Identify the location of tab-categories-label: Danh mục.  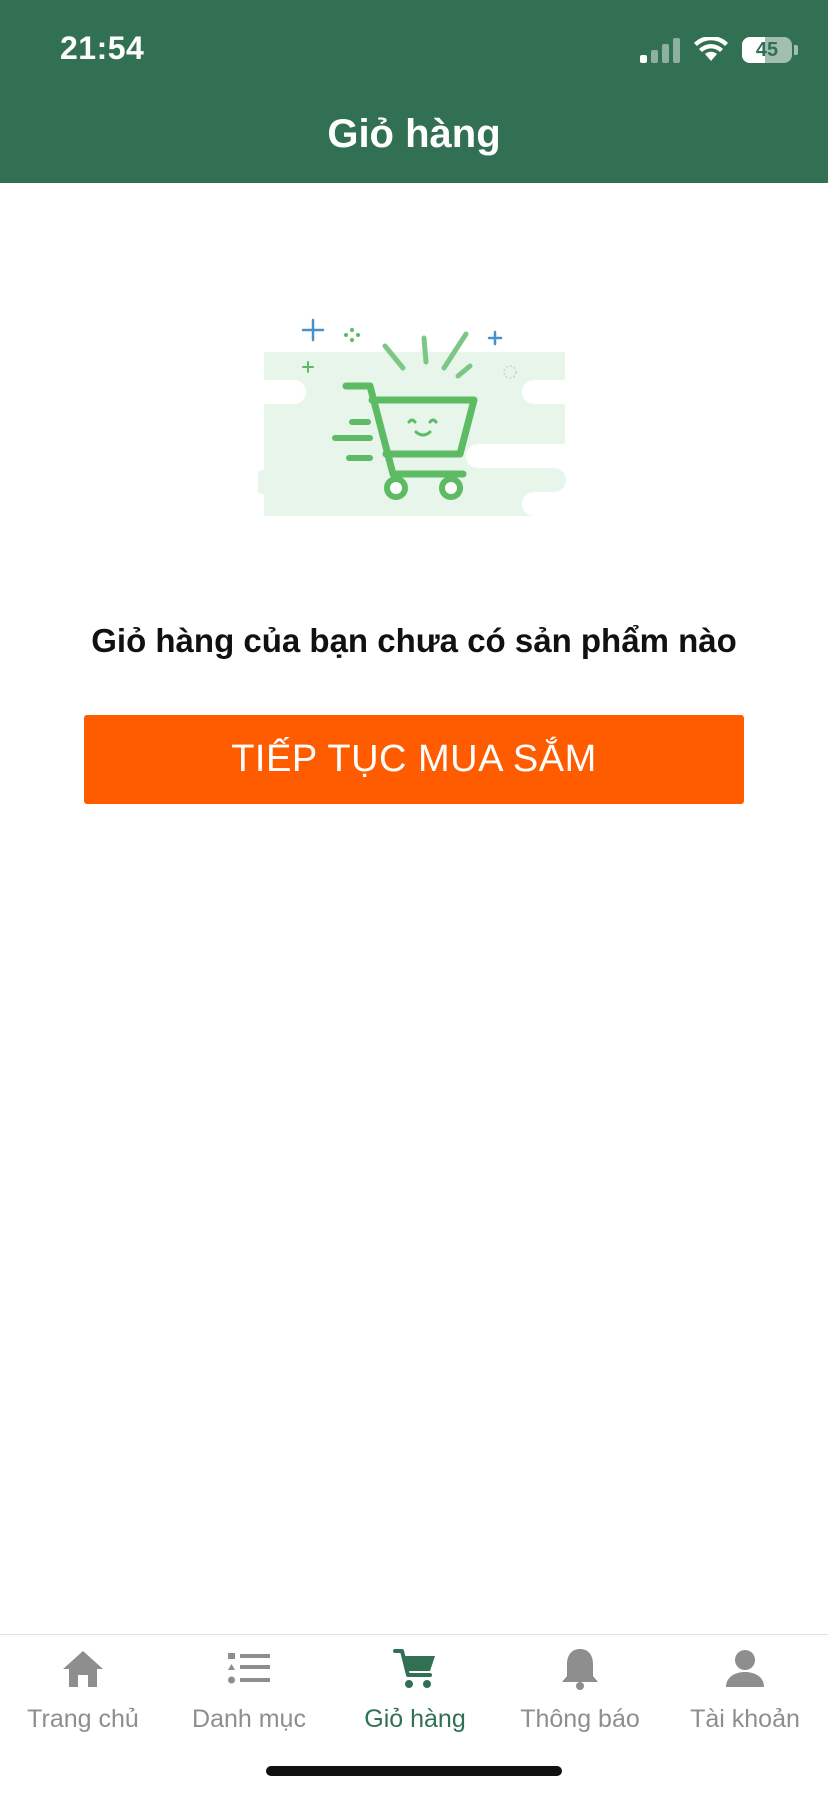
(249, 1719).